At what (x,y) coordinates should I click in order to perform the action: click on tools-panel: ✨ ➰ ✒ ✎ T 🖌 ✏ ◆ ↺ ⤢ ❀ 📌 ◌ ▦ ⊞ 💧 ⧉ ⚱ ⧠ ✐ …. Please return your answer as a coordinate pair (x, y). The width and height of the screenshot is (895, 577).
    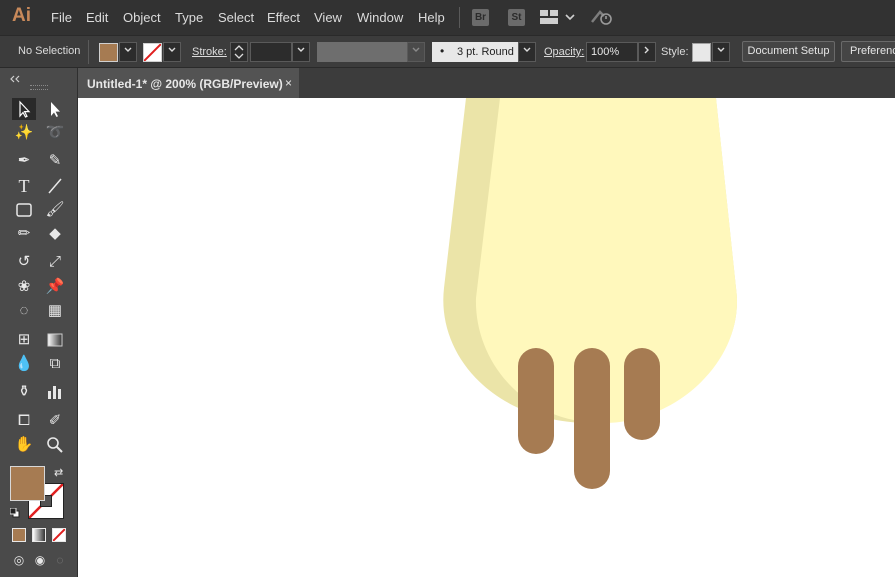
    Looking at the image, I should click on (39, 322).